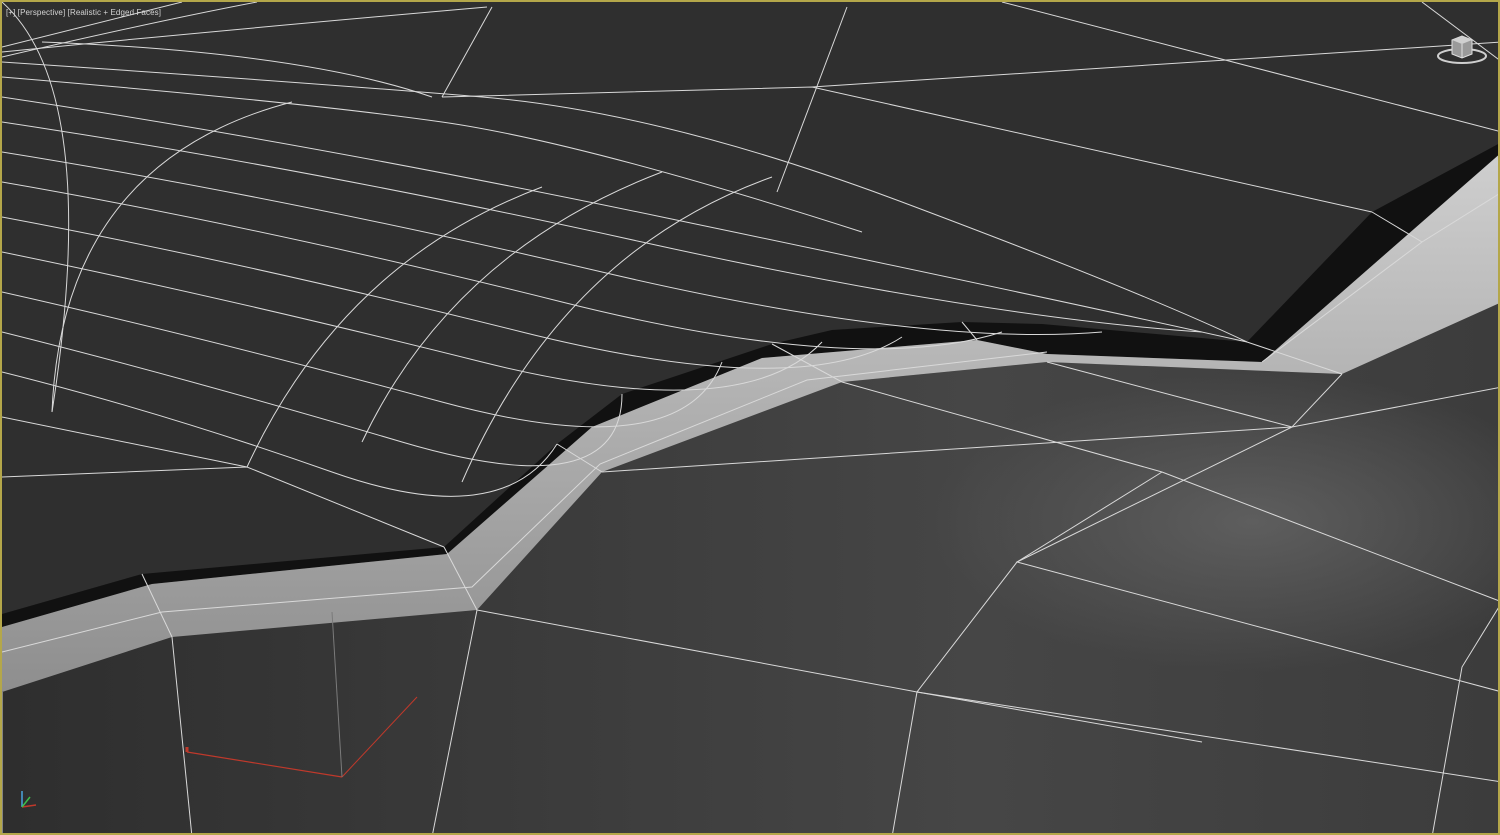 This screenshot has width=1500, height=835. Describe the element at coordinates (114, 12) in the screenshot. I see `shading-mode-button: [Realistic + Edged Faces]` at that location.